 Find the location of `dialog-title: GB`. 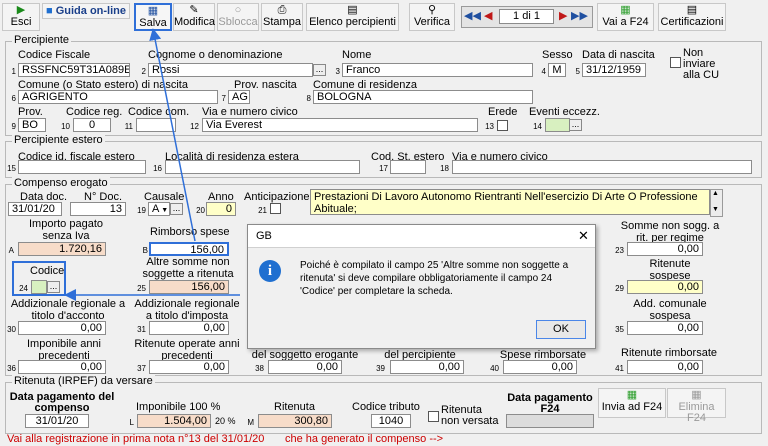

dialog-title: GB is located at coordinates (264, 236).